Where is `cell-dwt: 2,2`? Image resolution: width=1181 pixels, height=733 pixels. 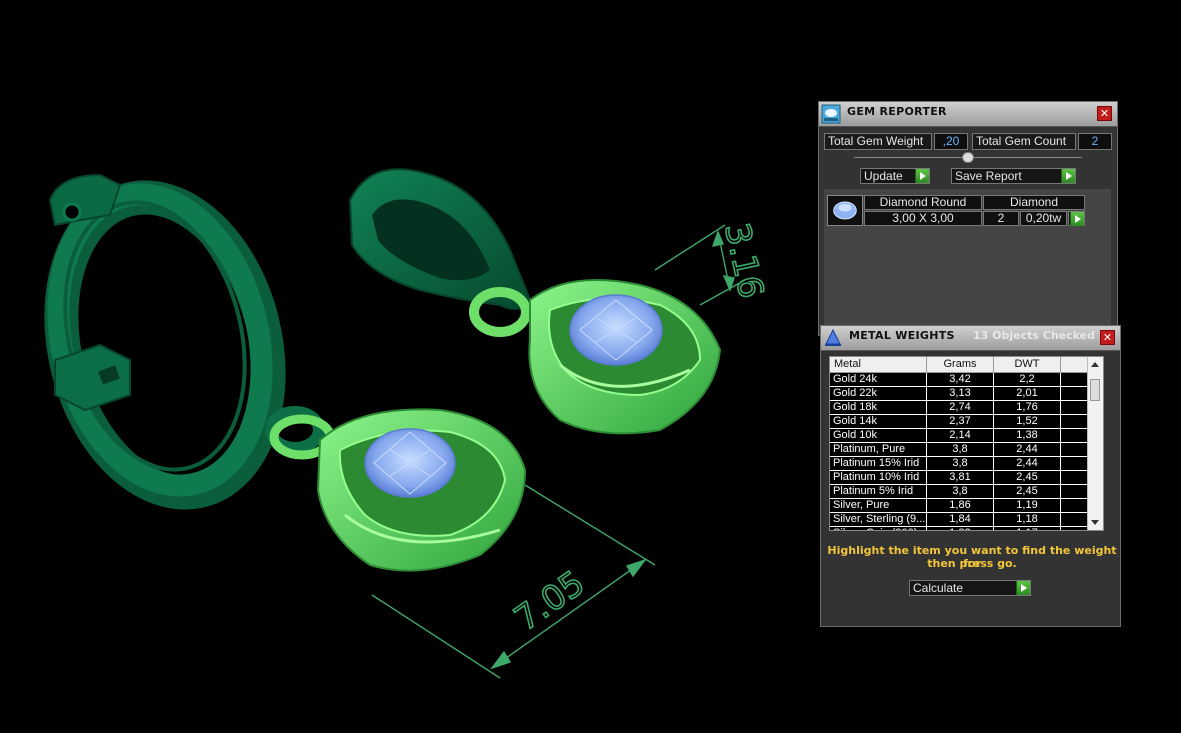
cell-dwt: 2,2 is located at coordinates (1027, 379).